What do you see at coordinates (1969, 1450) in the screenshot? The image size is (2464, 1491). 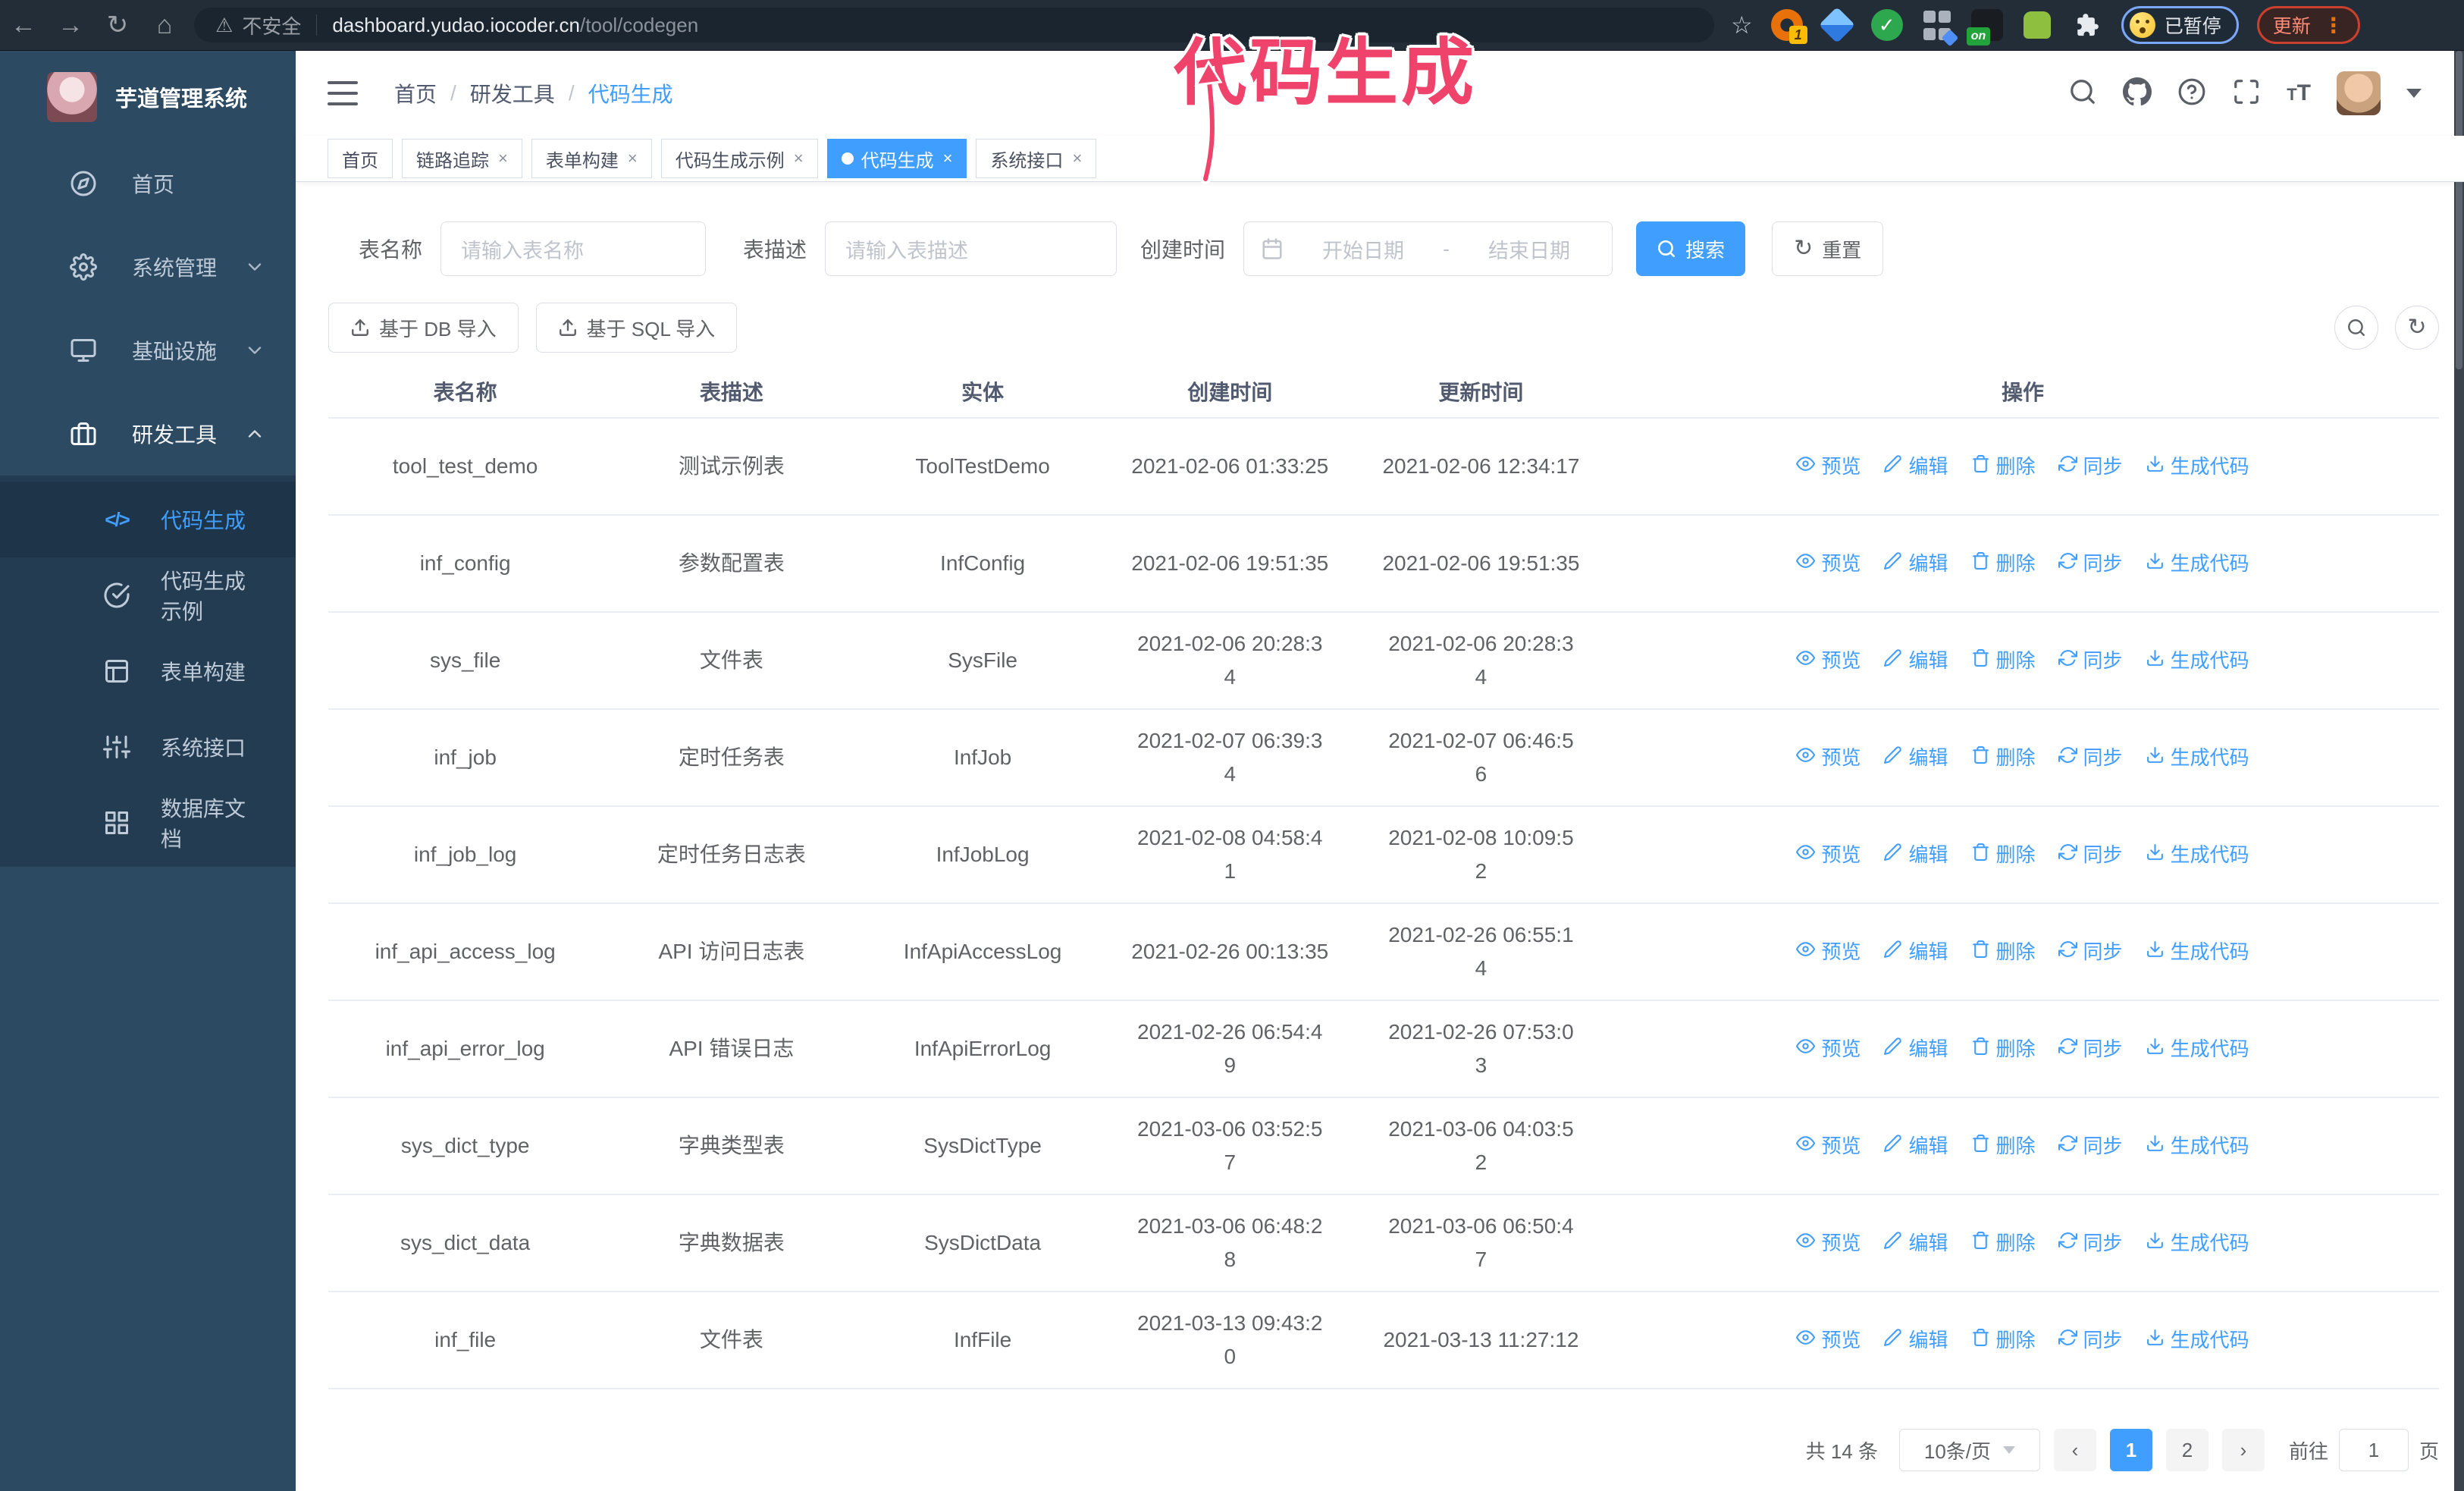 I see `page-size-select: 10条/页` at bounding box center [1969, 1450].